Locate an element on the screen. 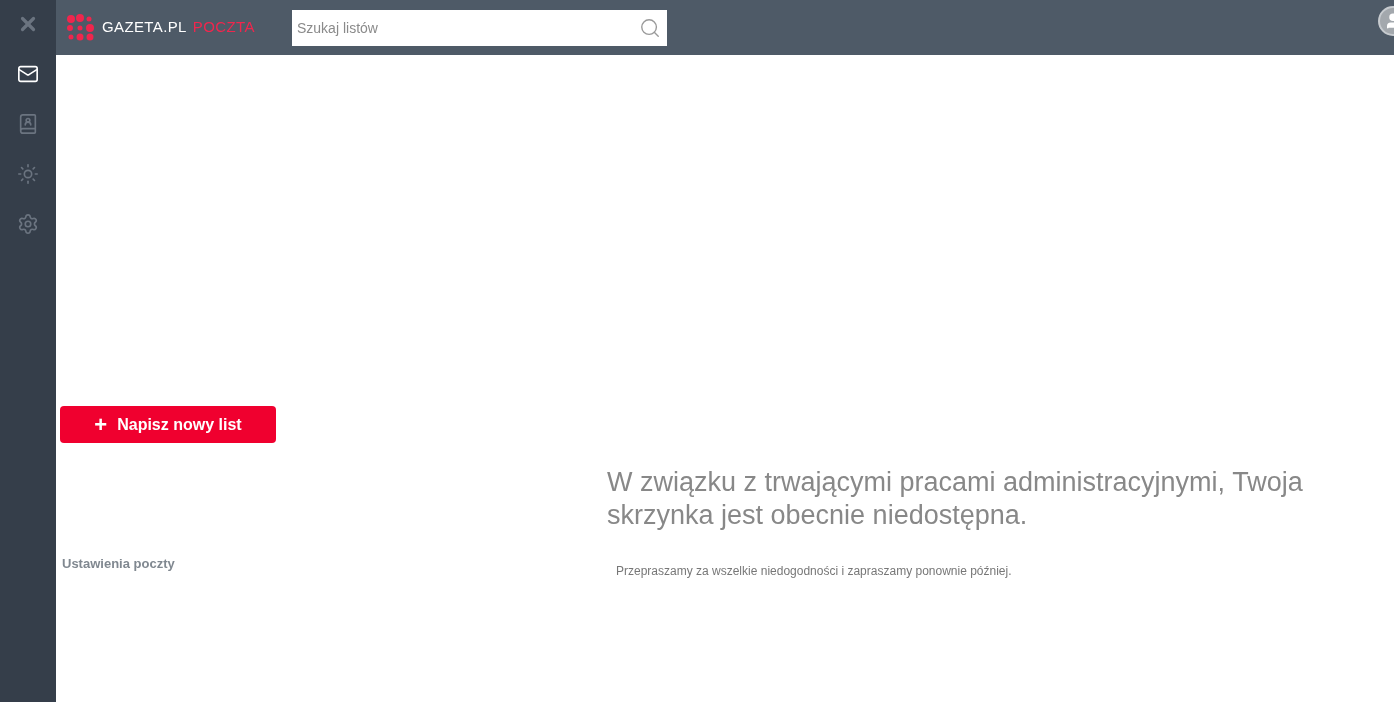 Image resolution: width=1394 pixels, height=702 pixels. product-name: POCZTA is located at coordinates (223, 27).